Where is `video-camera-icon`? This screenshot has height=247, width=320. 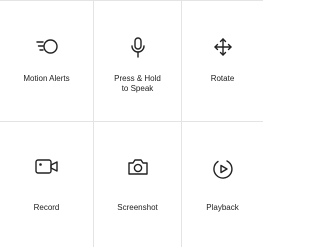 video-camera-icon is located at coordinates (46, 166).